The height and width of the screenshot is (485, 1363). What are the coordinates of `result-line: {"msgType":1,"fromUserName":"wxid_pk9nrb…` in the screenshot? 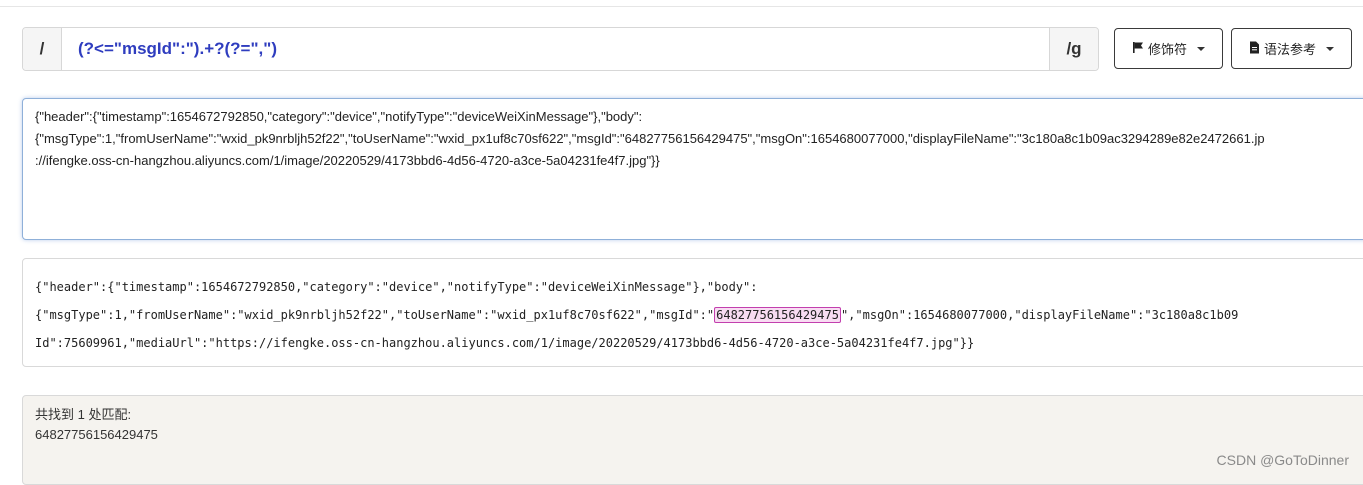 It's located at (699, 315).